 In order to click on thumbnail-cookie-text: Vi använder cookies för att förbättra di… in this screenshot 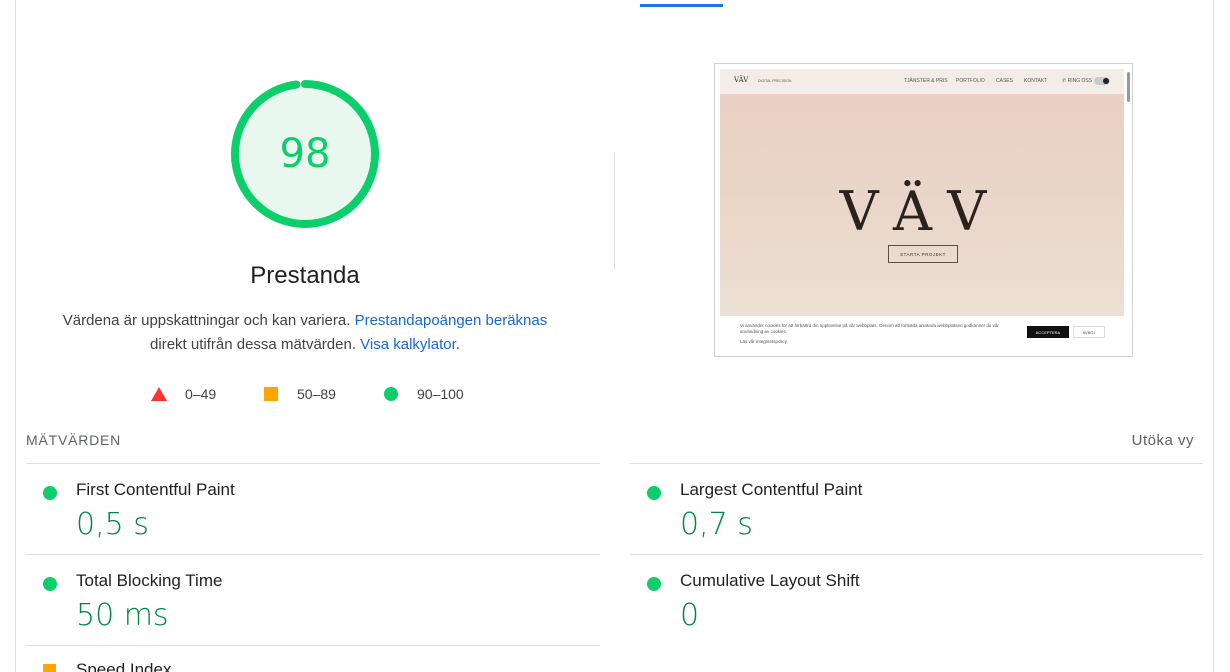, I will do `click(869, 328)`.